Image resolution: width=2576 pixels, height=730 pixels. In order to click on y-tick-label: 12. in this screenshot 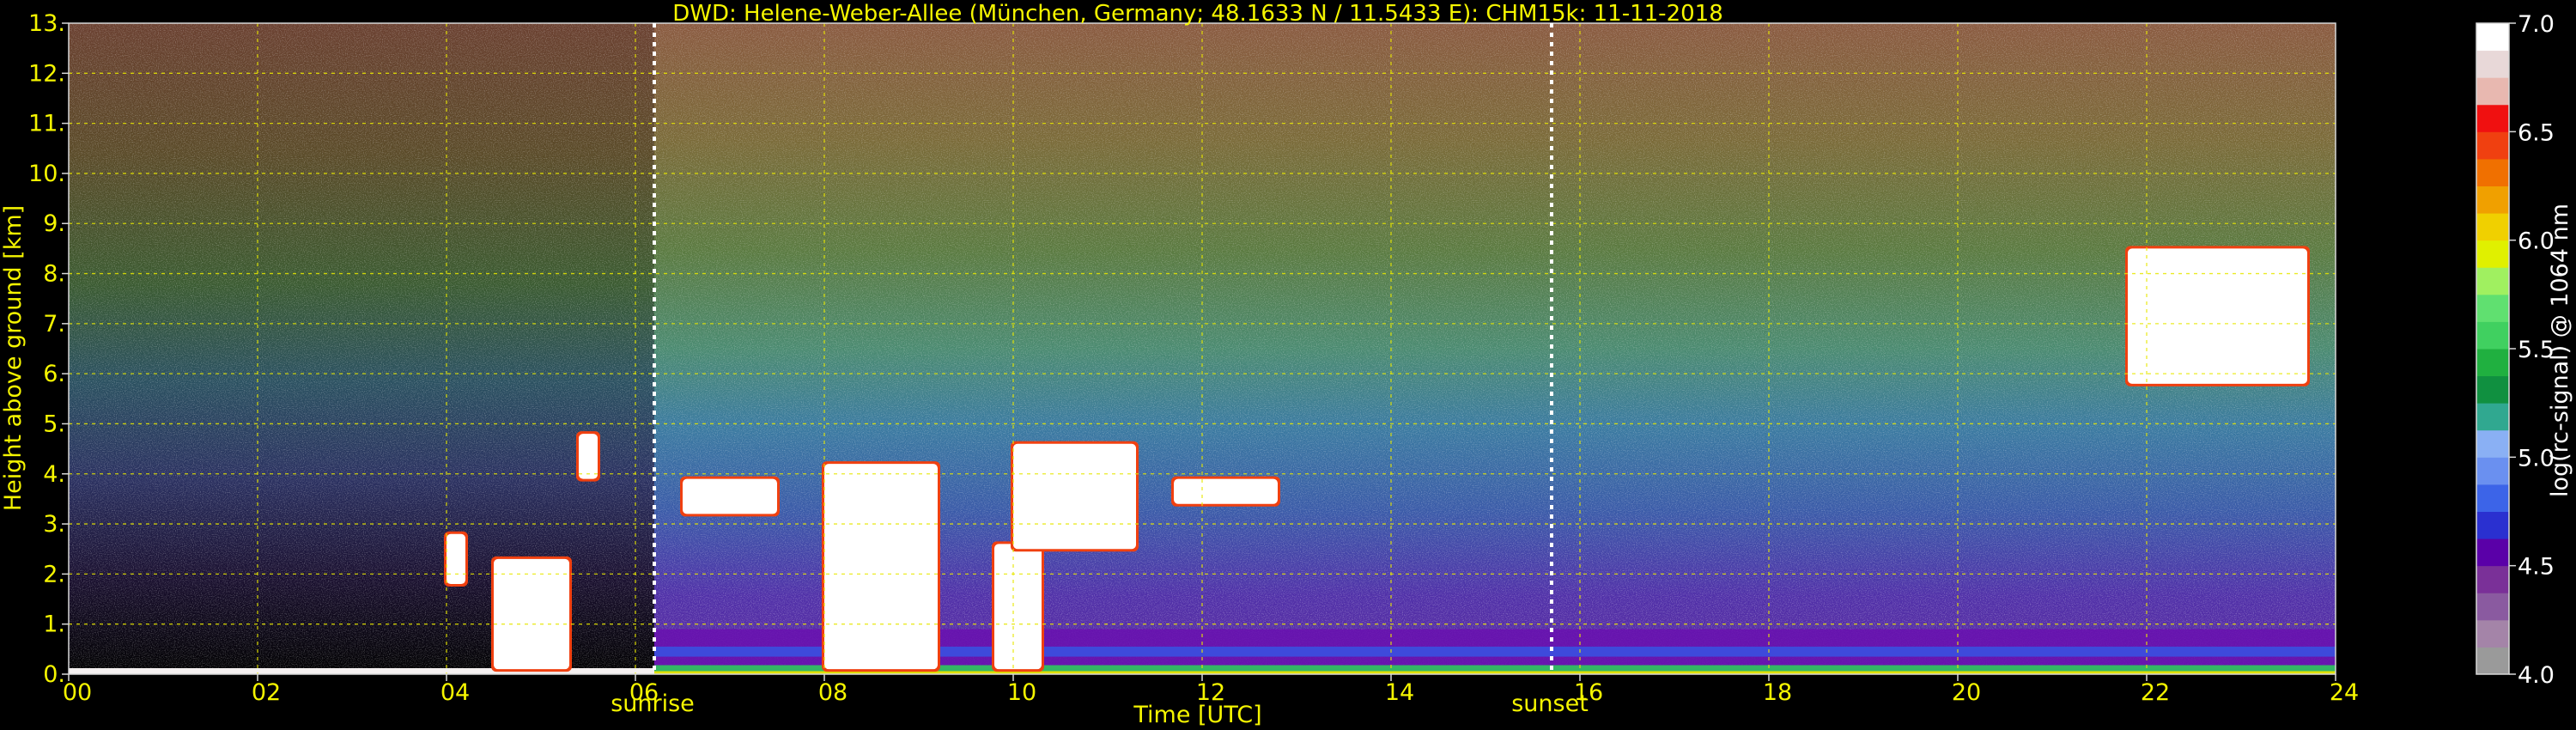, I will do `click(46, 73)`.